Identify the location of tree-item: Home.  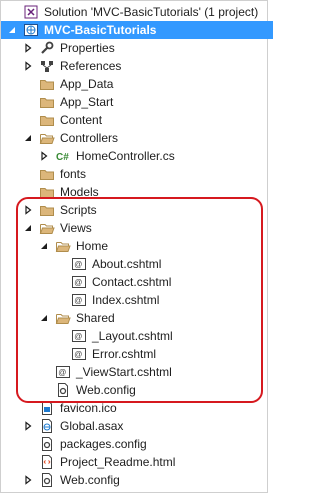
(153, 246).